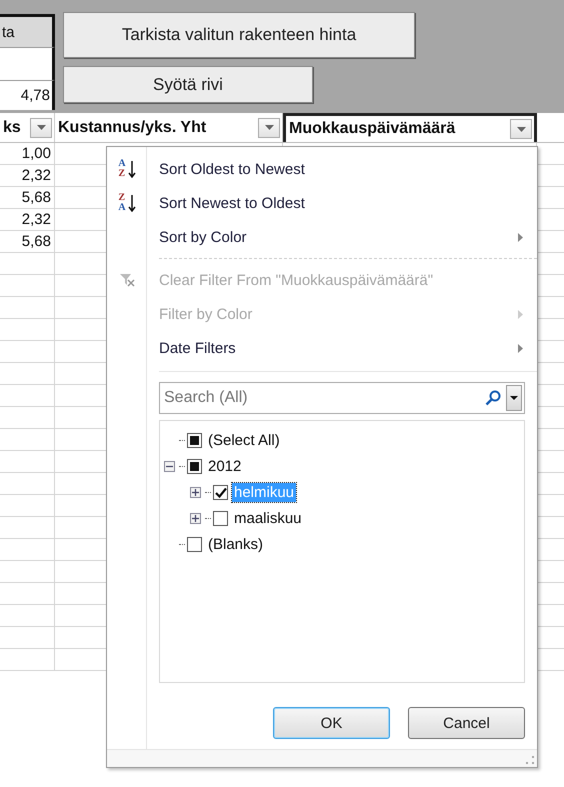 The width and height of the screenshot is (564, 787). Describe the element at coordinates (466, 723) in the screenshot. I see `dialog-button: Cancel` at that location.